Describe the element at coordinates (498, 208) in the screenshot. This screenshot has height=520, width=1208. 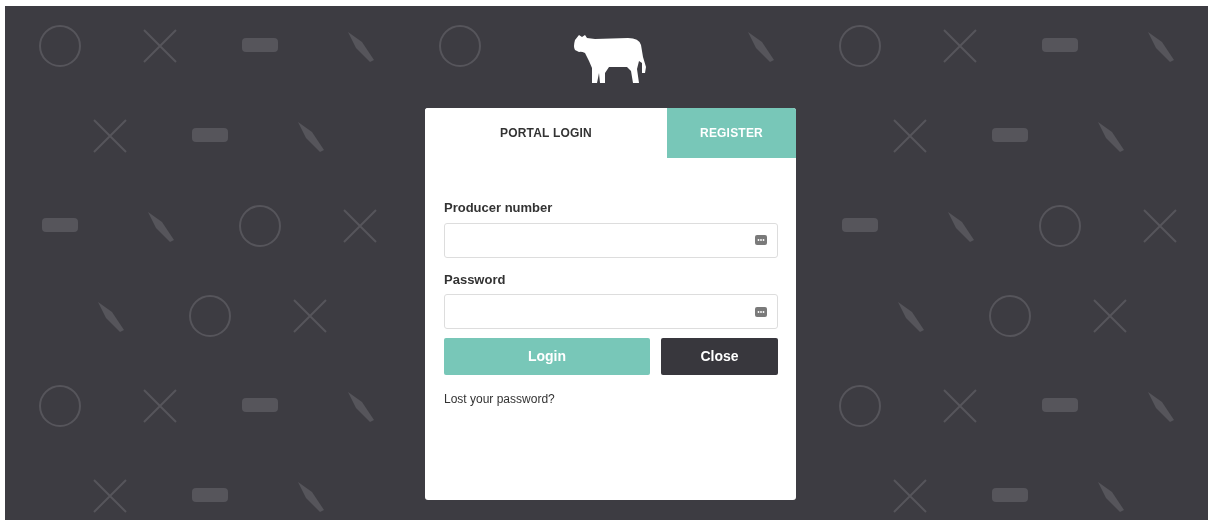
I see `field-label: Producer number` at that location.